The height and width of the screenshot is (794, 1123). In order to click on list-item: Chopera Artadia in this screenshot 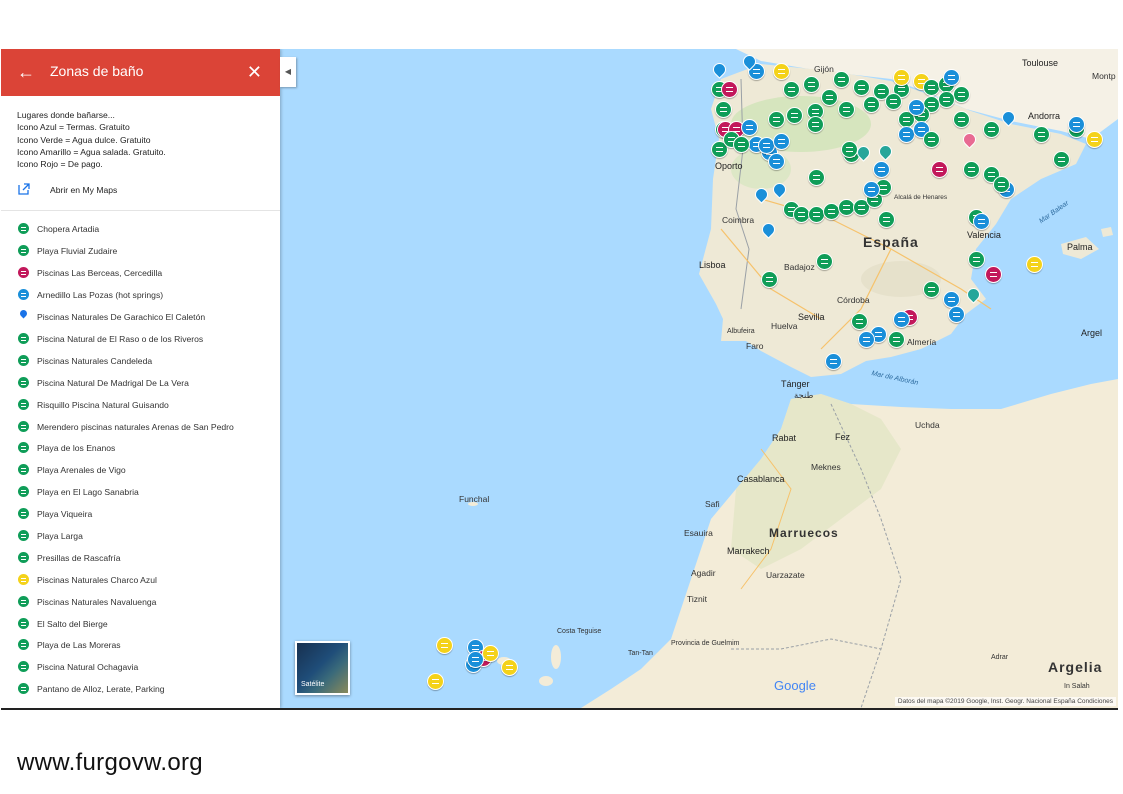, I will do `click(140, 230)`.